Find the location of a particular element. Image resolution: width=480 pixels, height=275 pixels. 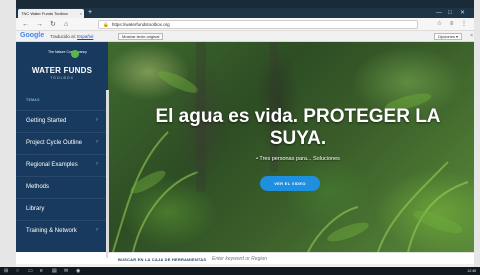

monitor-bezel-right is located at coordinates (477, 137).